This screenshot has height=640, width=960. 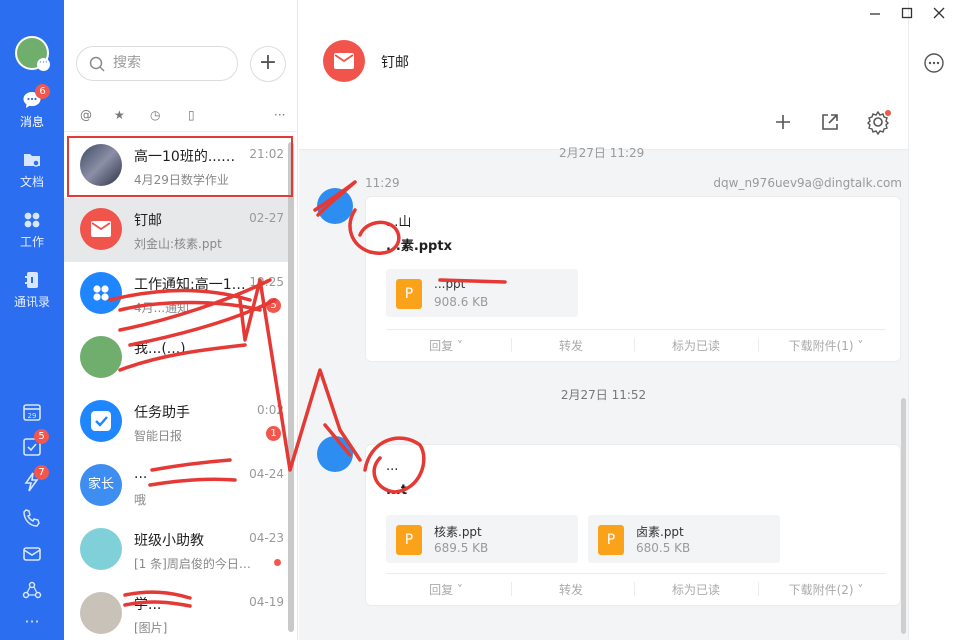 What do you see at coordinates (41, 436) in the screenshot?
I see `todo-badge: 5` at bounding box center [41, 436].